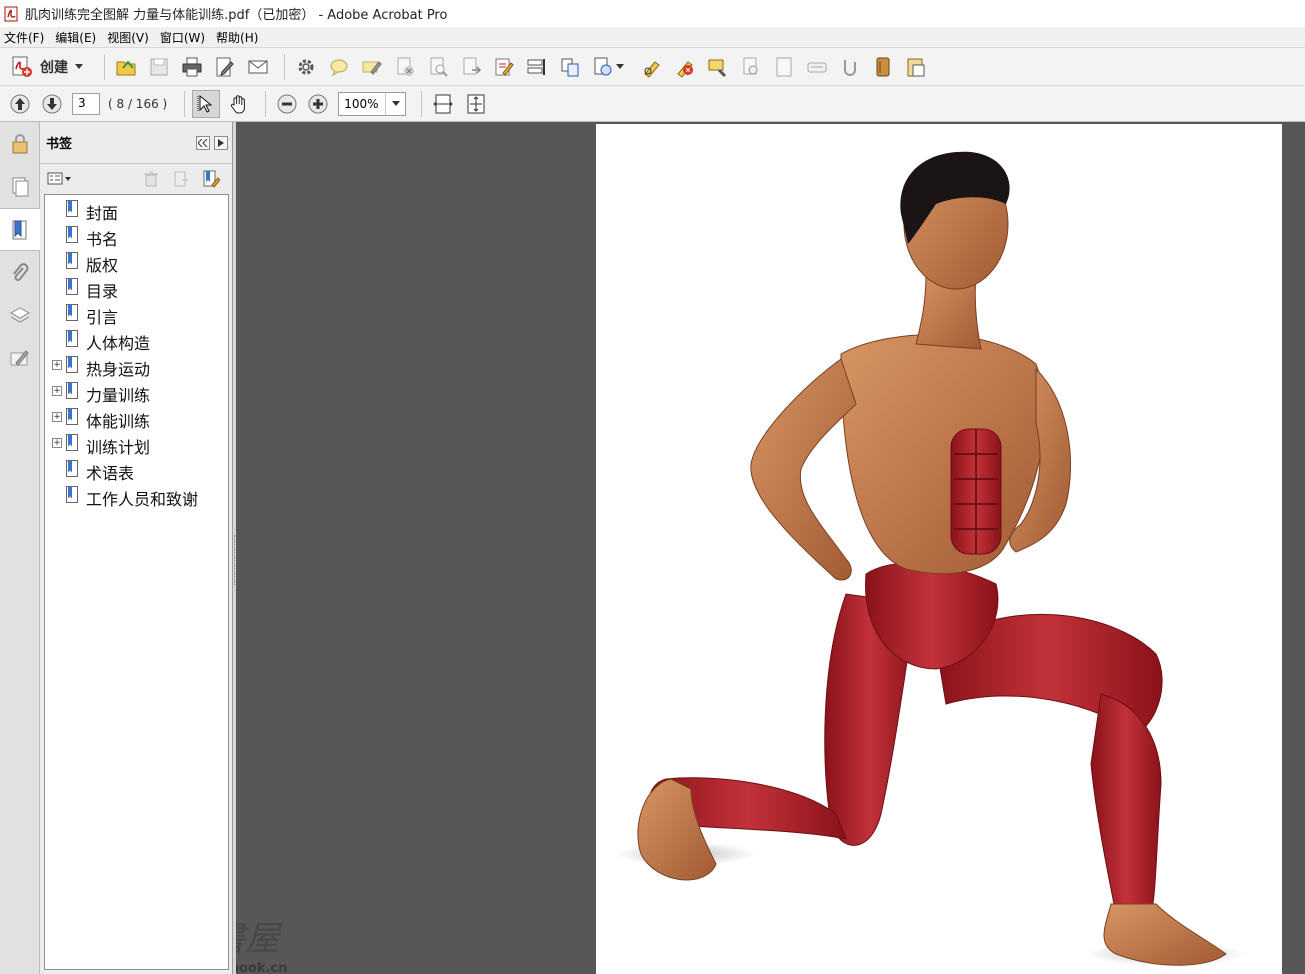 Image resolution: width=1305 pixels, height=974 pixels. I want to click on bookmark-item: 引言, so click(135, 314).